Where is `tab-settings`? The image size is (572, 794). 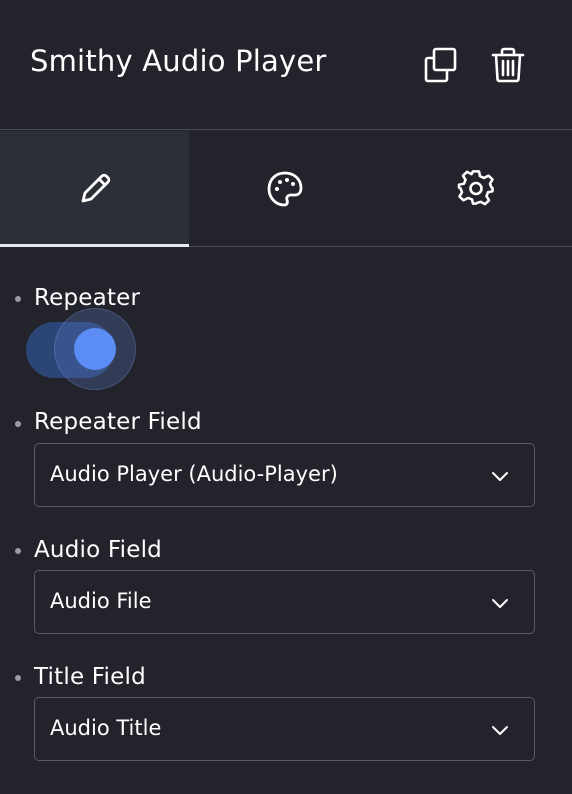
tab-settings is located at coordinates (476, 188).